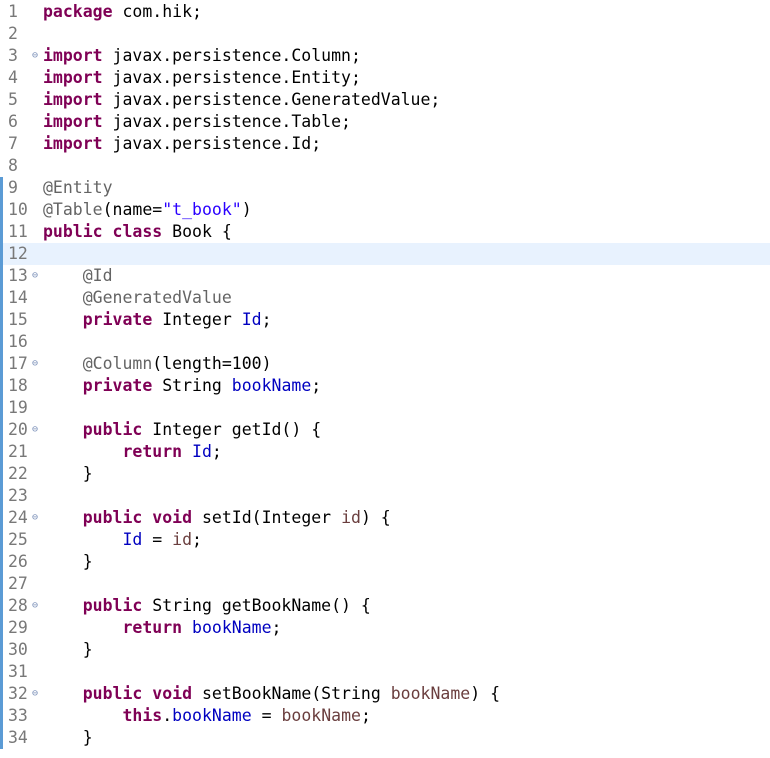 The width and height of the screenshot is (770, 758). Describe the element at coordinates (385, 606) in the screenshot. I see `code-line: 28 ⊖ public String getBookName() {` at that location.